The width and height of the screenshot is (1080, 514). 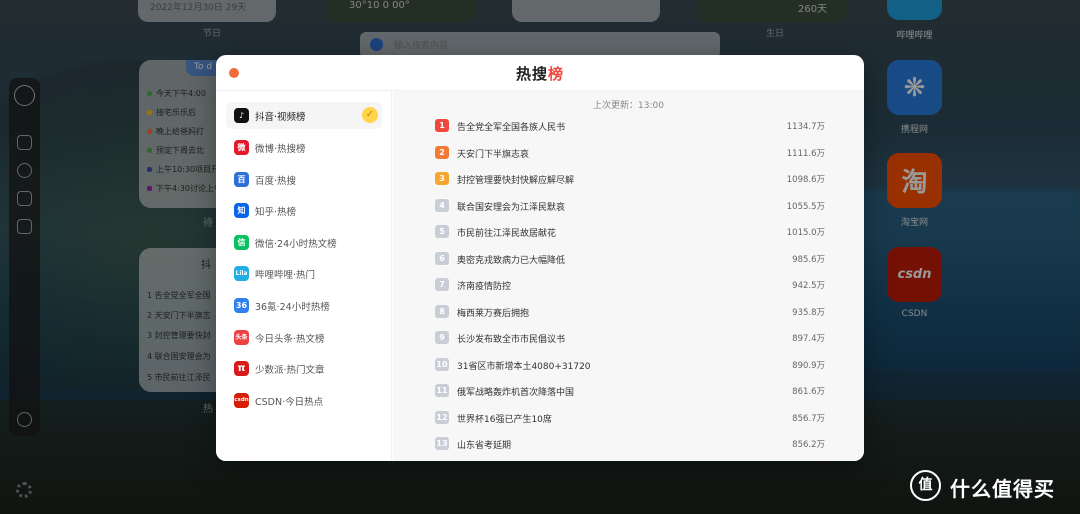 I want to click on rank-badge: 3, so click(x=442, y=178).